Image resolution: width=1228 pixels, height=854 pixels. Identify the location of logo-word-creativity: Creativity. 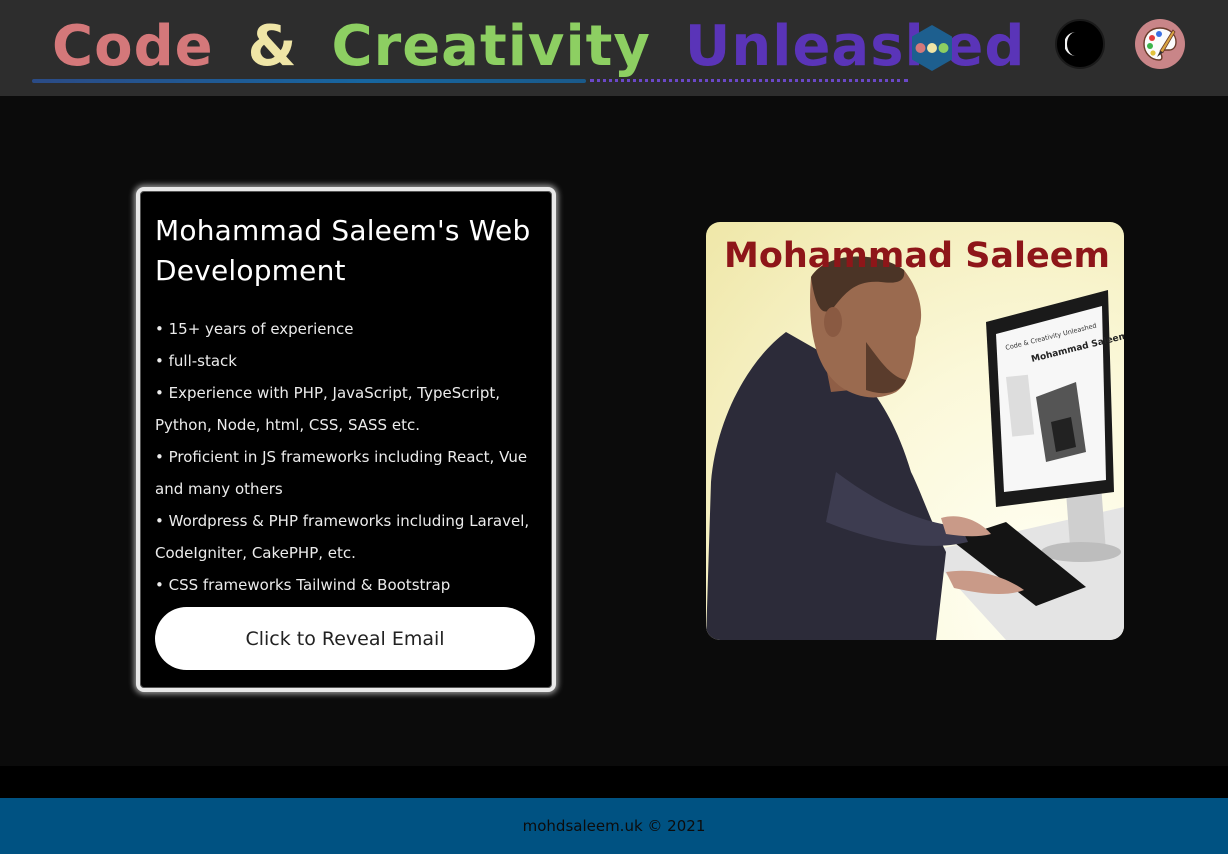
(491, 46).